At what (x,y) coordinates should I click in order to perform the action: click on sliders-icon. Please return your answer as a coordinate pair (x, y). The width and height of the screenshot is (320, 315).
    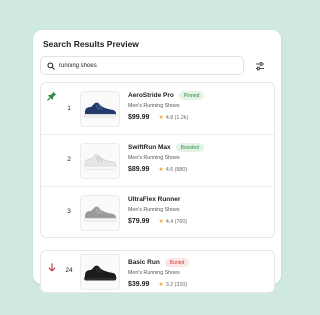
    Looking at the image, I should click on (260, 65).